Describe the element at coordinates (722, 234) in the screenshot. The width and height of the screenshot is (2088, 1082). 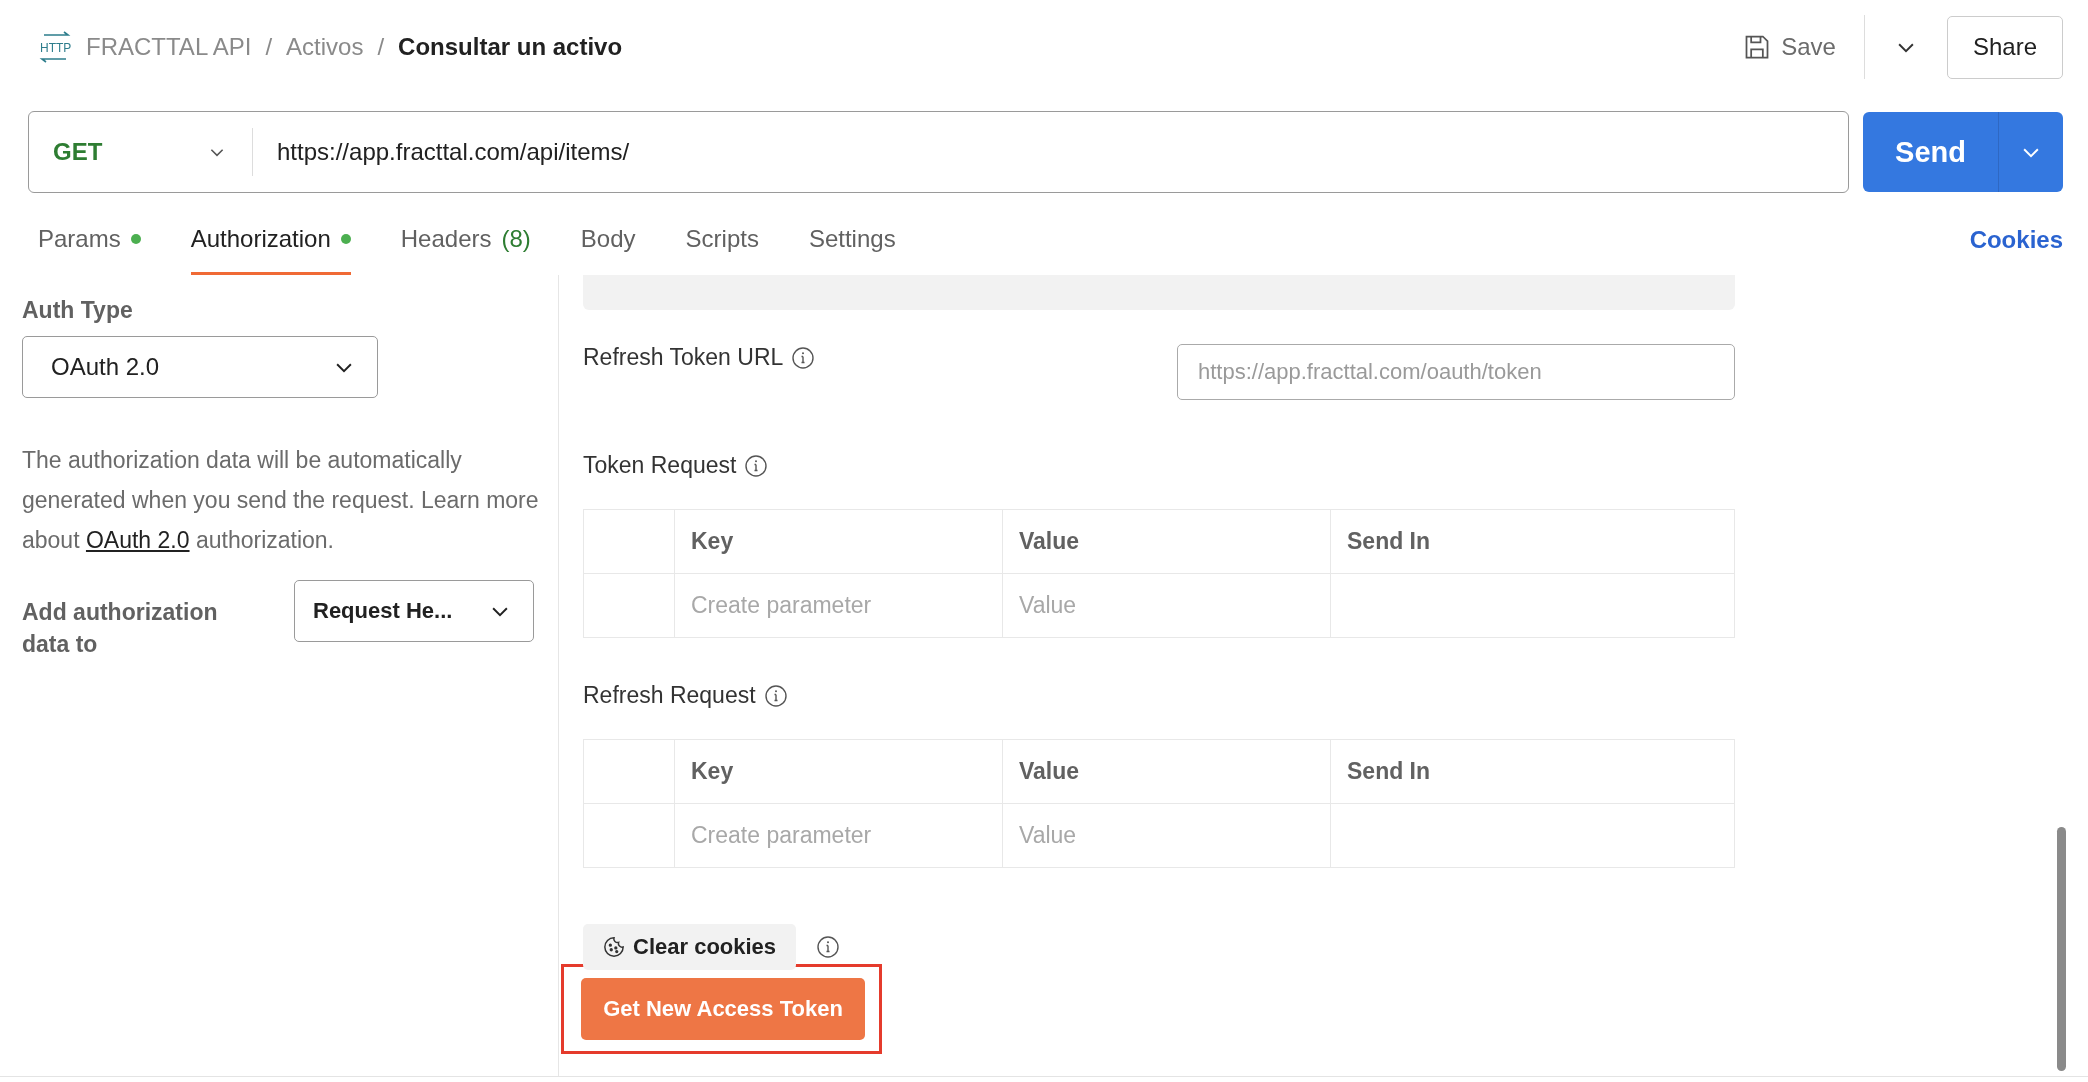
I see `request-tab: Scripts` at that location.